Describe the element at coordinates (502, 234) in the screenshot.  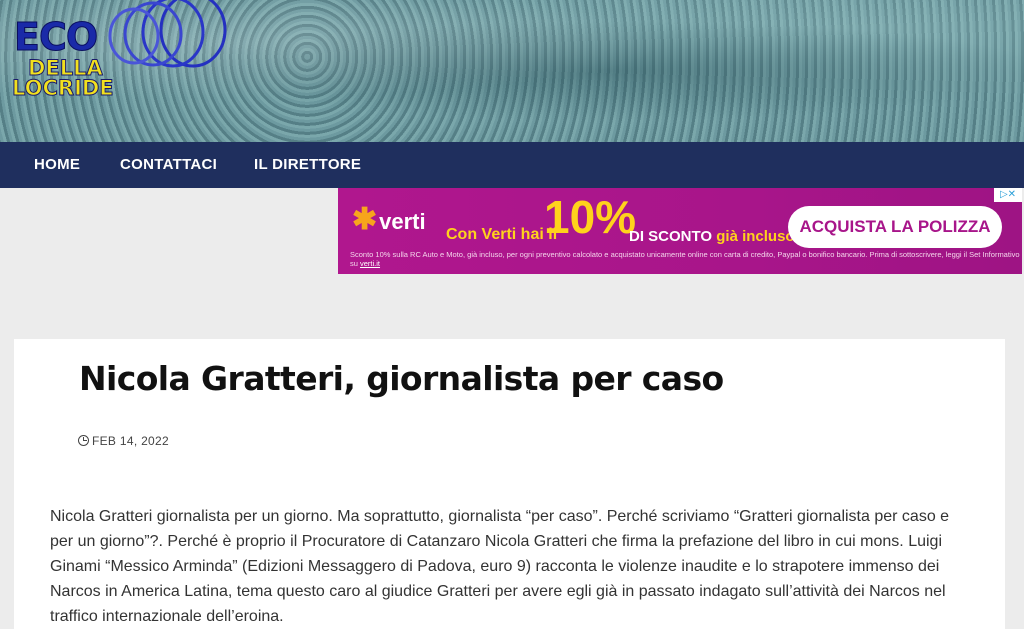
I see `ad-claim: Con Verti hai il` at that location.